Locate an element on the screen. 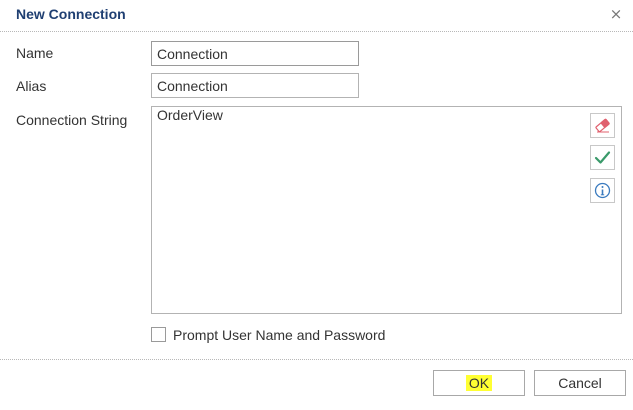 The image size is (633, 410). info-icon is located at coordinates (602, 190).